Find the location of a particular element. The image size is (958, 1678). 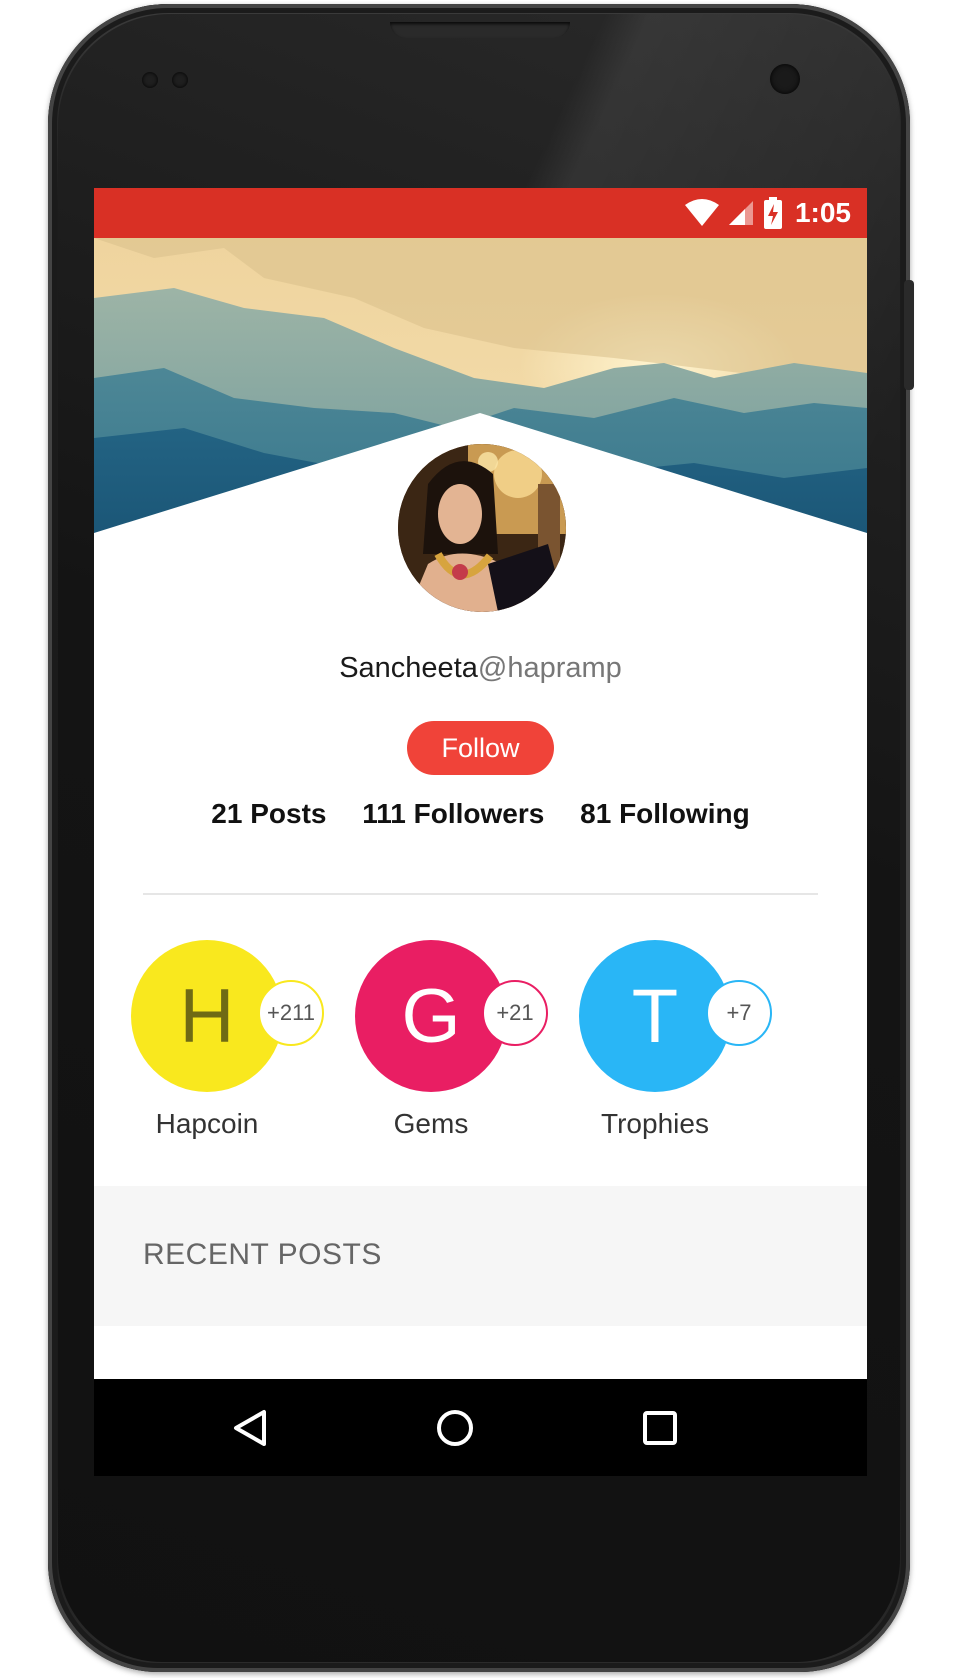

badge-gems: G +21 Gems is located at coordinates (455, 1040).